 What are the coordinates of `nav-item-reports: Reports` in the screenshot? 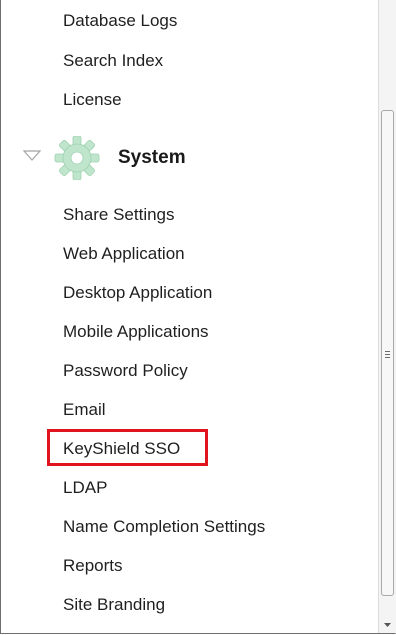 It's located at (93, 566).